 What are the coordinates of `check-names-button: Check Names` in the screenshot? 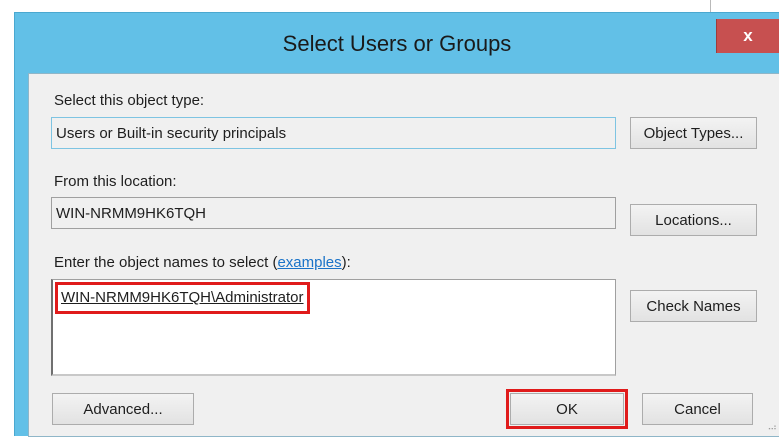 It's located at (693, 306).